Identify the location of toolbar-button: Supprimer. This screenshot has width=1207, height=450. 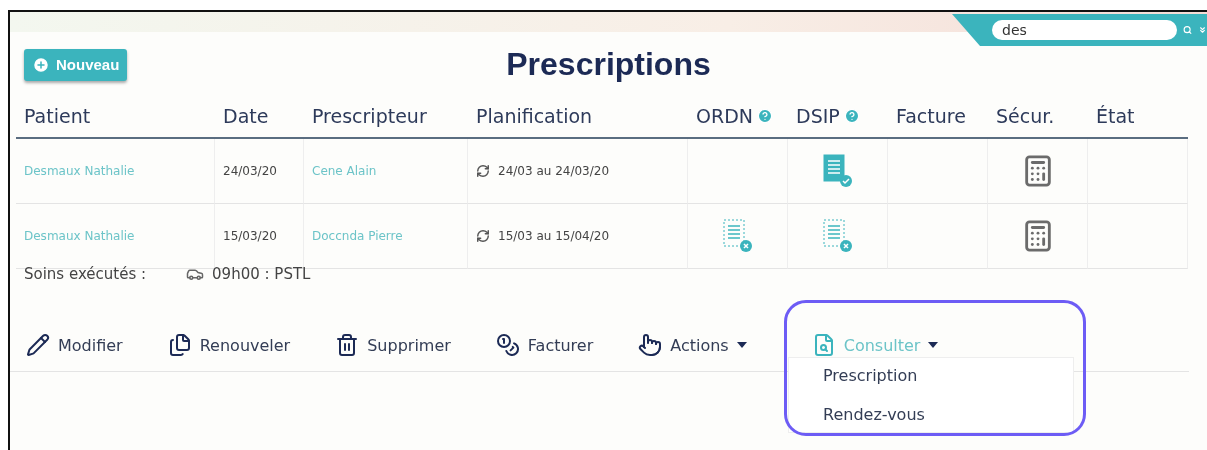
(393, 345).